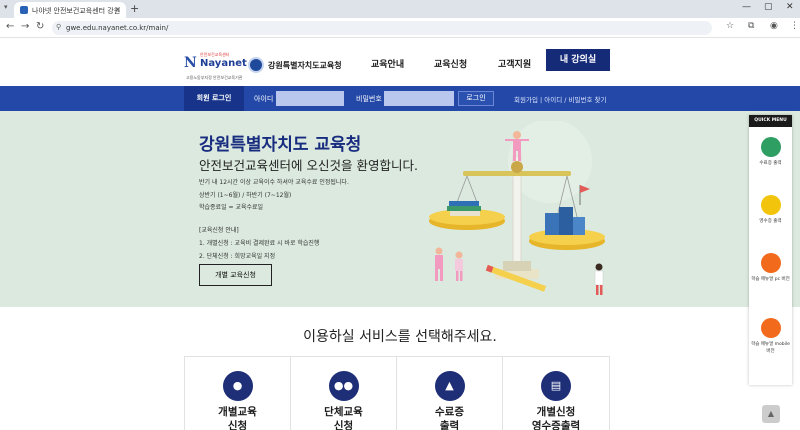 This screenshot has height=430, width=800. I want to click on nayanet-logo: N 안전보건교육센터 Nayanet 고용노동부지정 안전보건교육기관, so click(215, 66).